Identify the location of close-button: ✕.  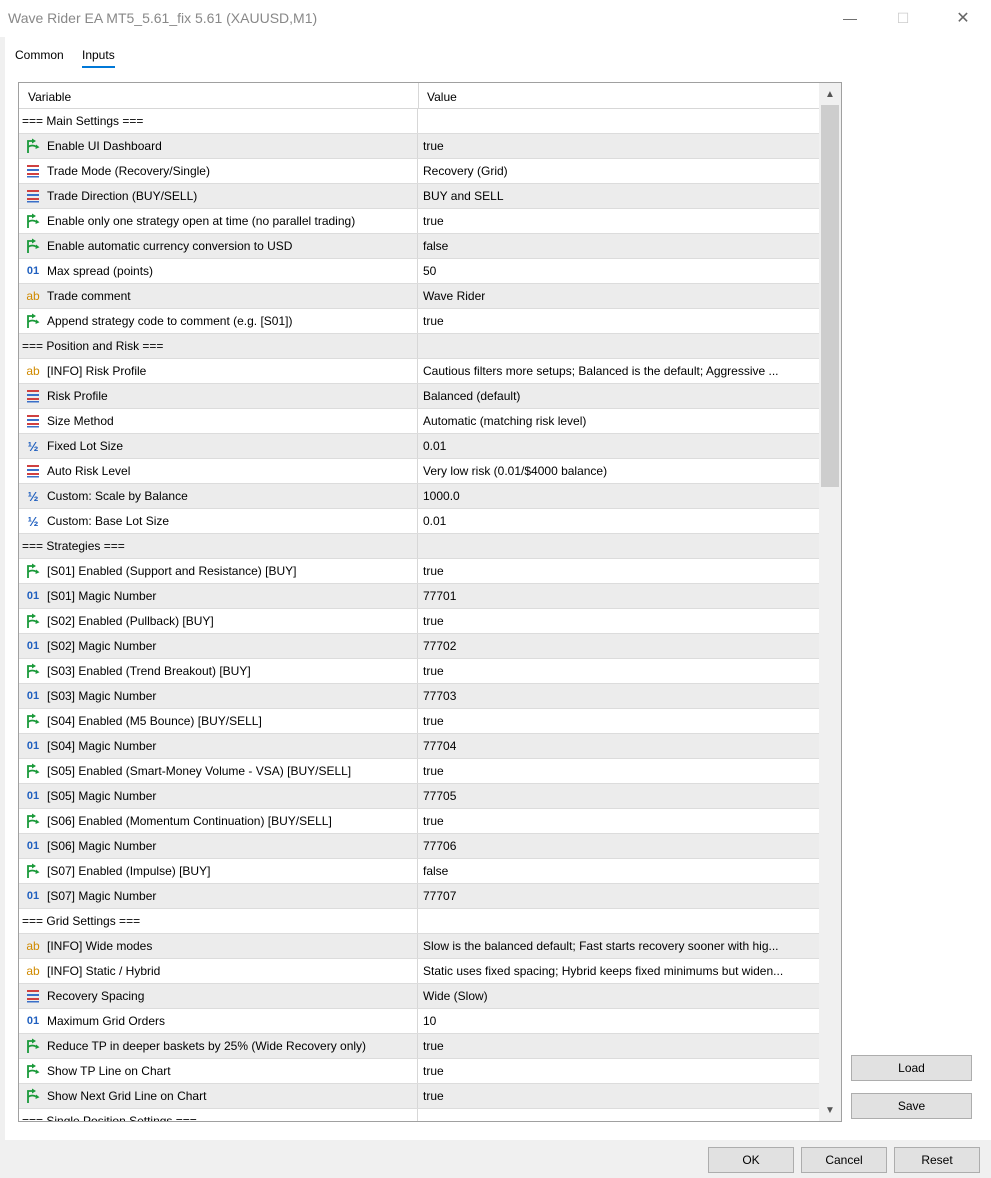
(963, 18).